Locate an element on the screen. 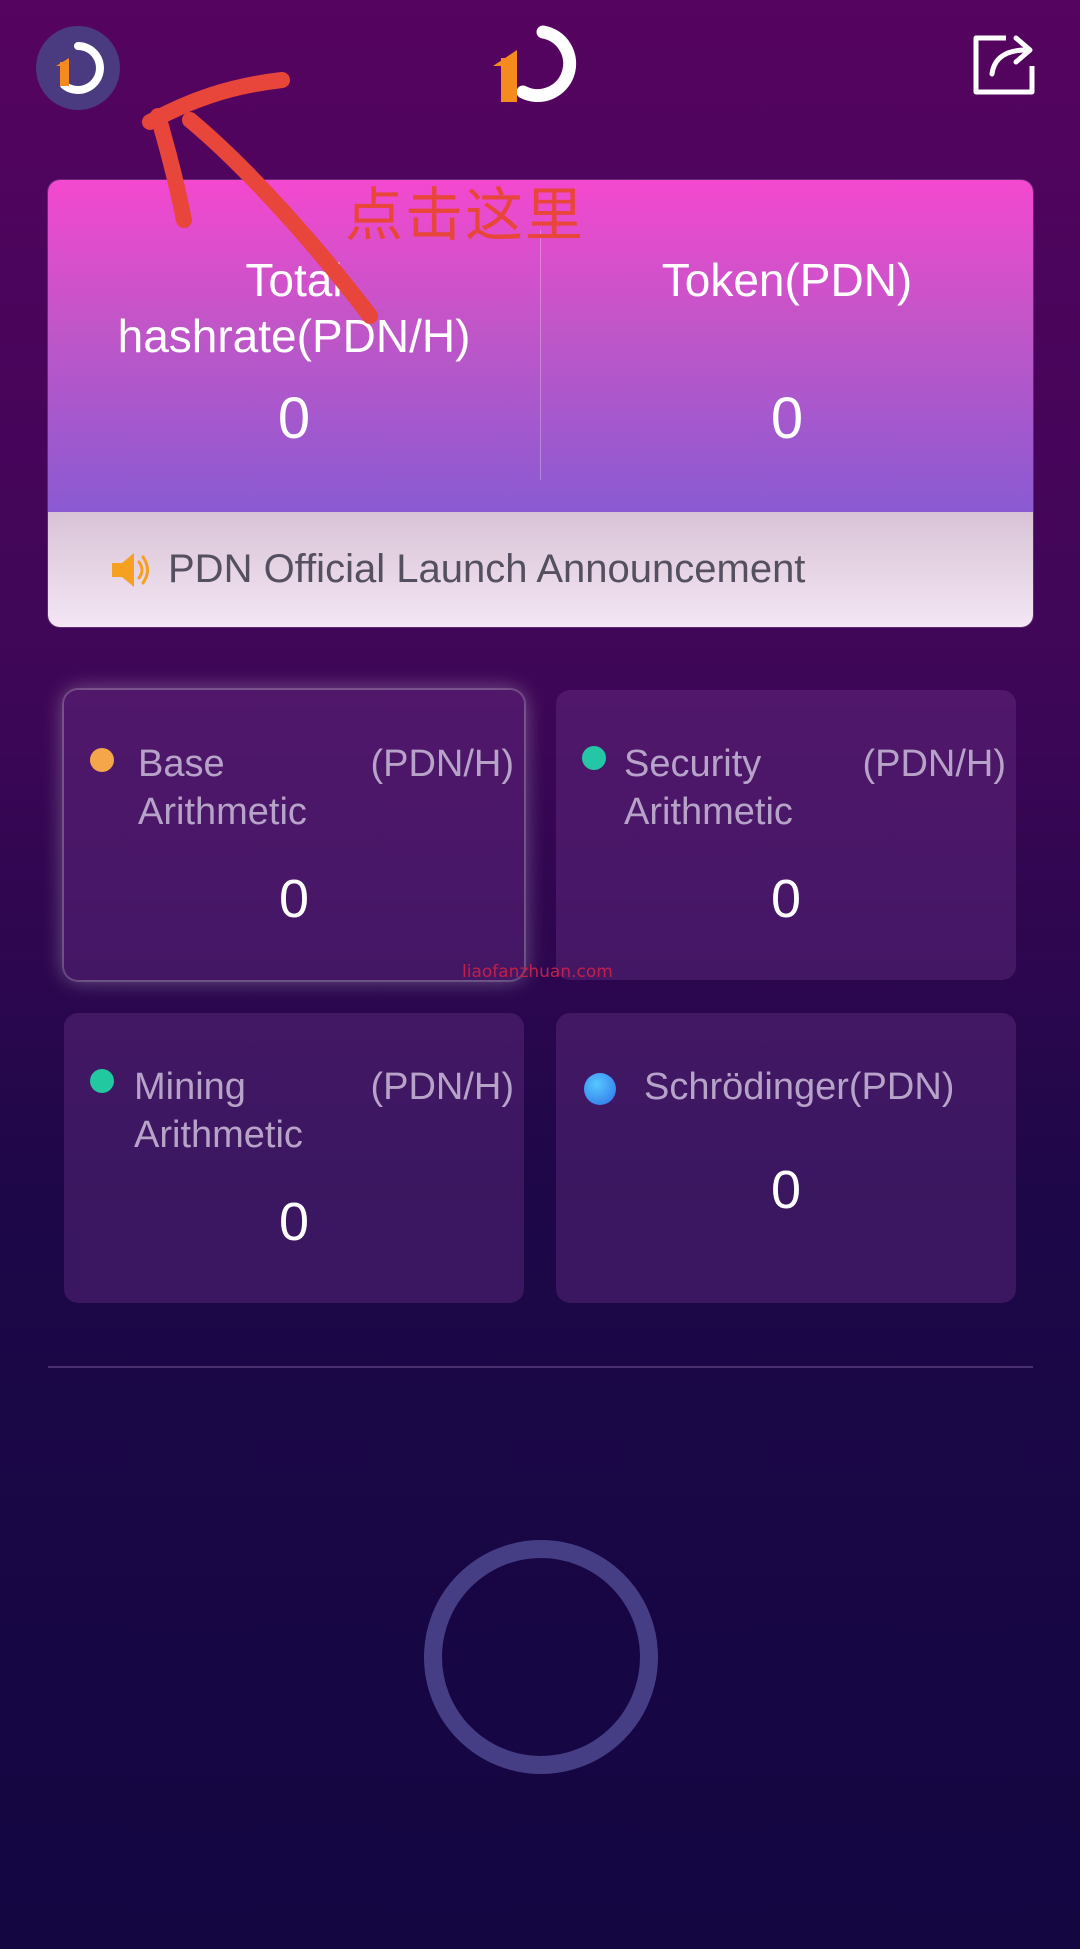 Image resolution: width=1080 pixels, height=1949 pixels. base-arithmetic-card: Base Arithmetic (PDN/H) 0 is located at coordinates (294, 835).